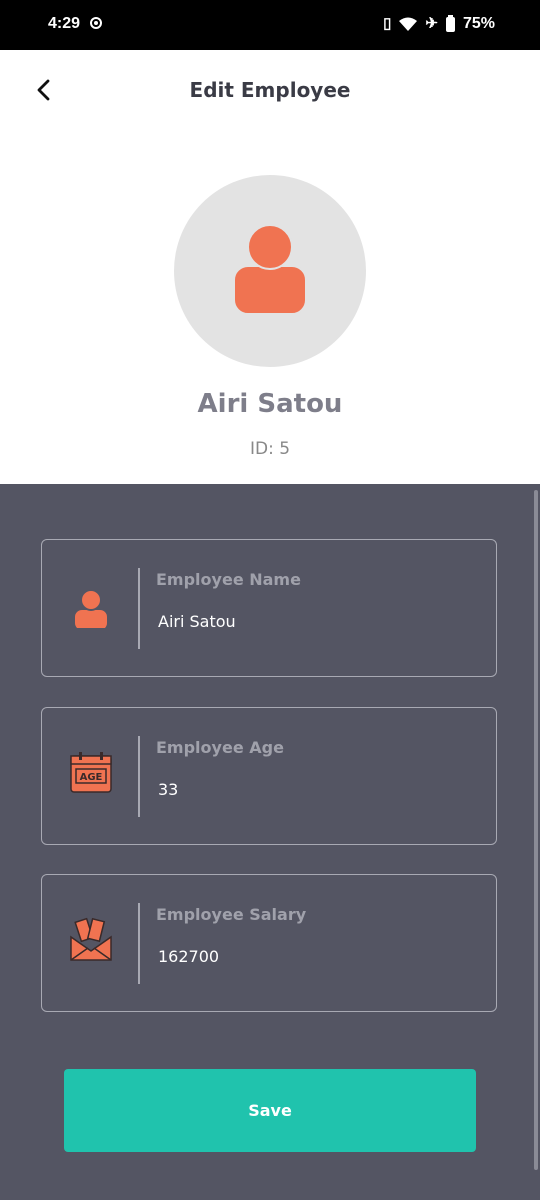 This screenshot has height=1200, width=540. What do you see at coordinates (220, 747) in the screenshot?
I see `employee-age-label: Employee Age` at bounding box center [220, 747].